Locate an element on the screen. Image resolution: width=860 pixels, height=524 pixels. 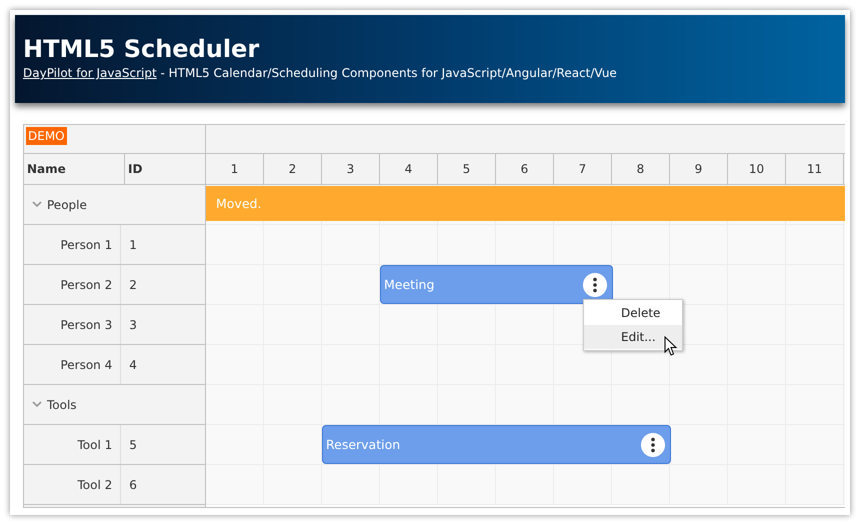
demo-badge: DEMO is located at coordinates (46, 136).